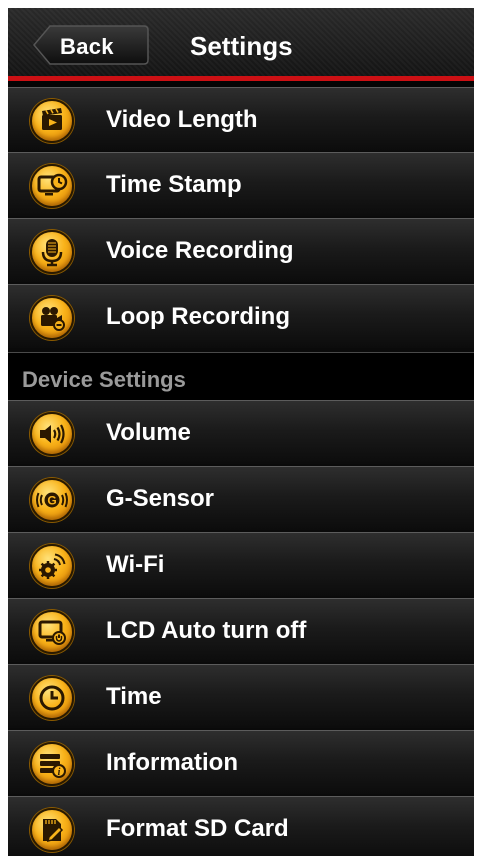  Describe the element at coordinates (52, 434) in the screenshot. I see `speaker-icon` at that location.